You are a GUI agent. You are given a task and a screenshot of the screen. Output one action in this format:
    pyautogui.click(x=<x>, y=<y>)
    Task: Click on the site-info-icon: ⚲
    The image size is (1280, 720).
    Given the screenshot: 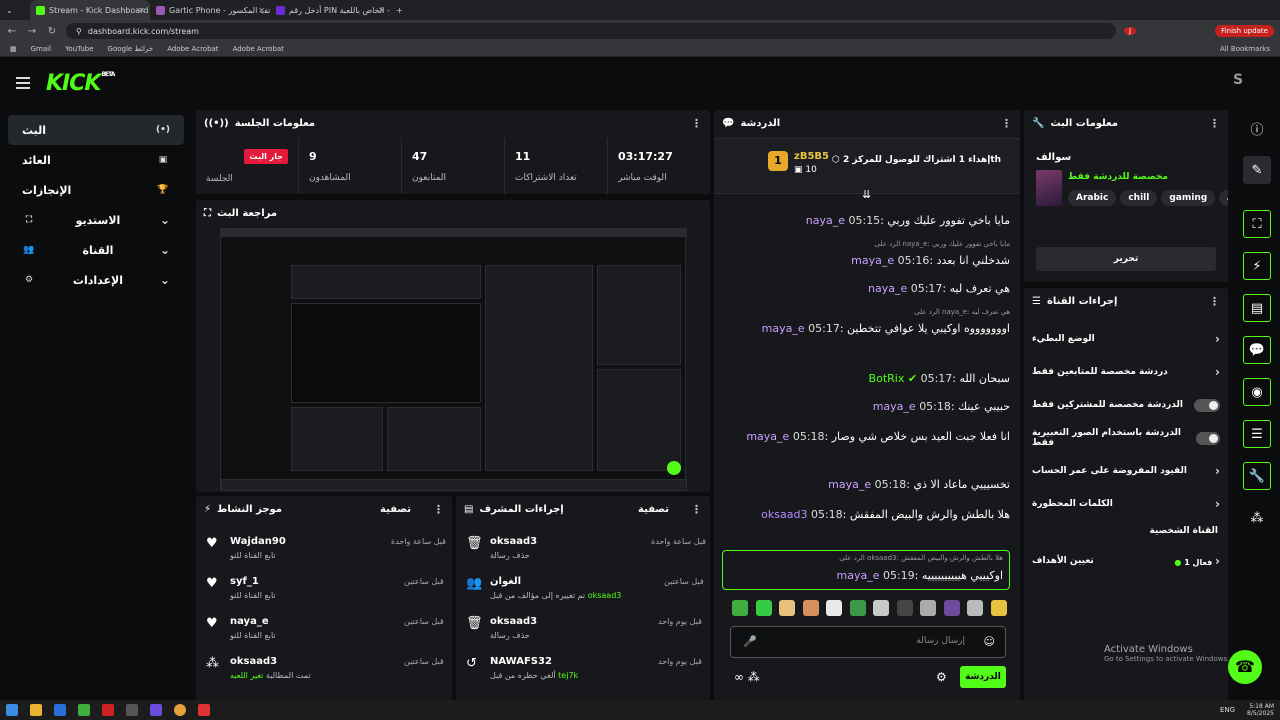 What is the action you would take?
    pyautogui.click(x=79, y=31)
    